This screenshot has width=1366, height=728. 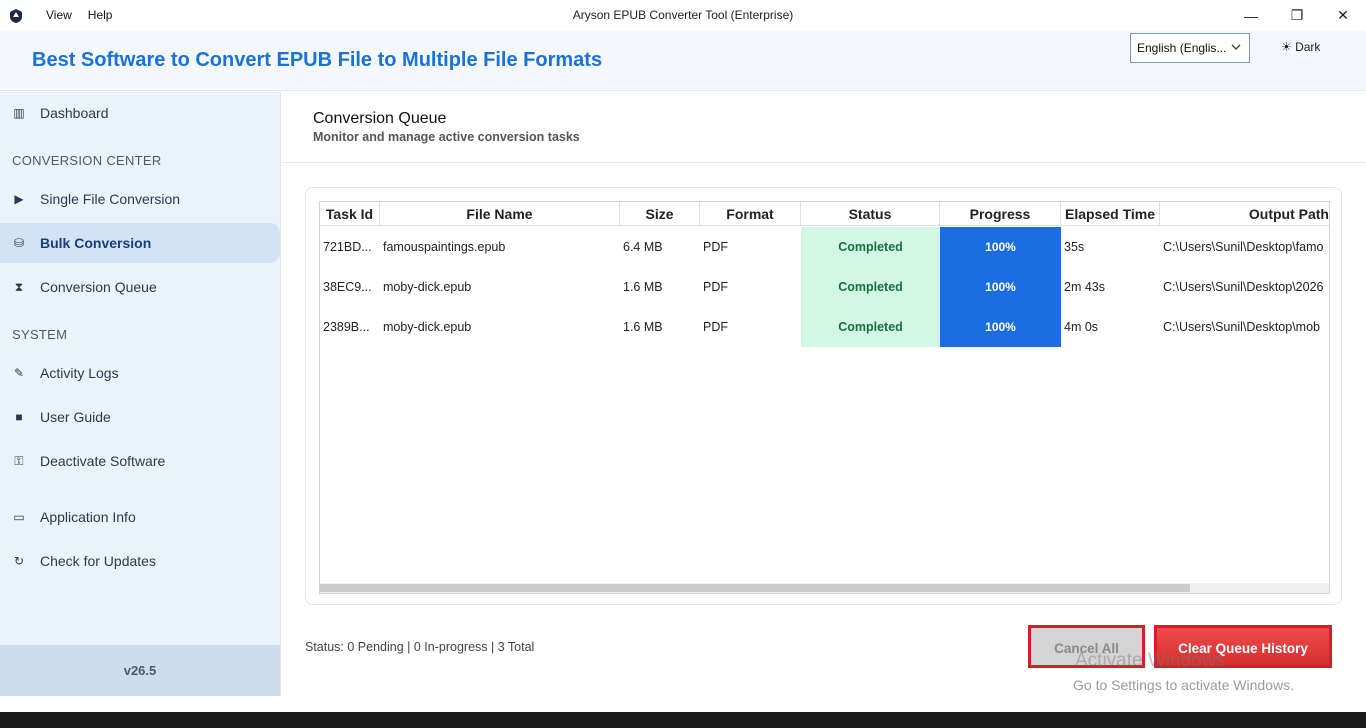 What do you see at coordinates (683, 720) in the screenshot?
I see `taskbar` at bounding box center [683, 720].